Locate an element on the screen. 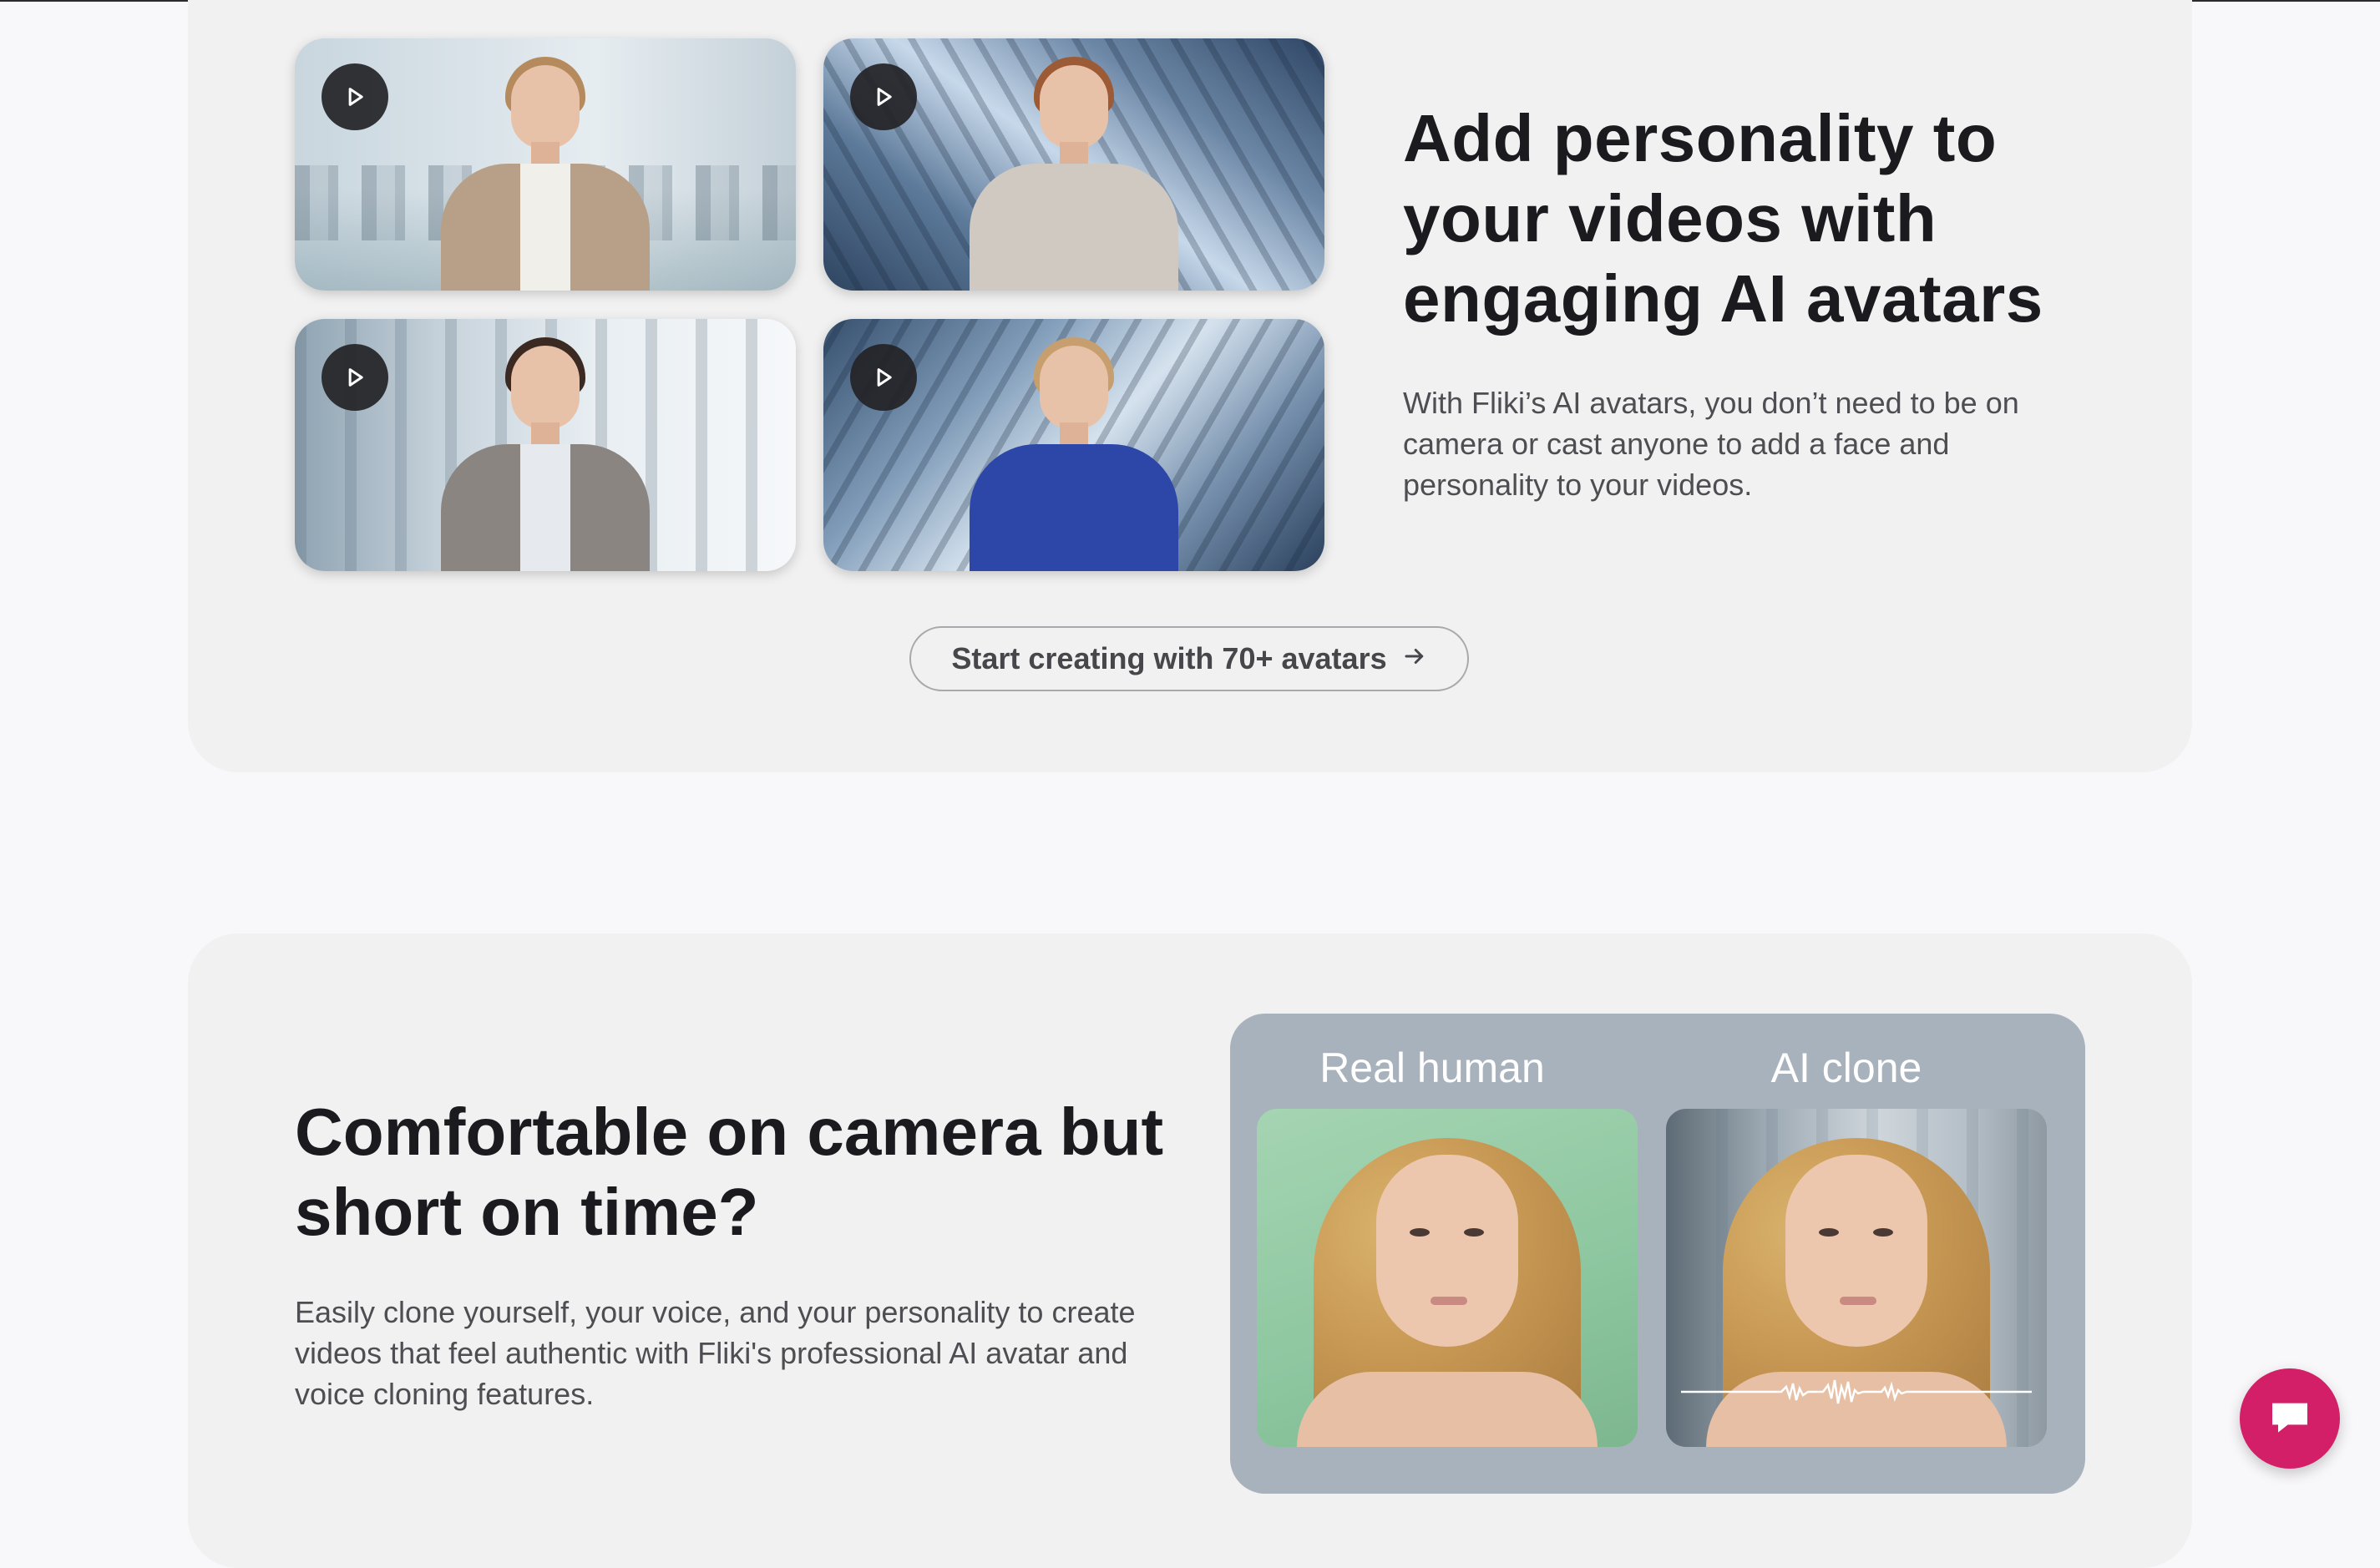 This screenshot has width=2380, height=1568. ai-clone-video is located at coordinates (1856, 1278).